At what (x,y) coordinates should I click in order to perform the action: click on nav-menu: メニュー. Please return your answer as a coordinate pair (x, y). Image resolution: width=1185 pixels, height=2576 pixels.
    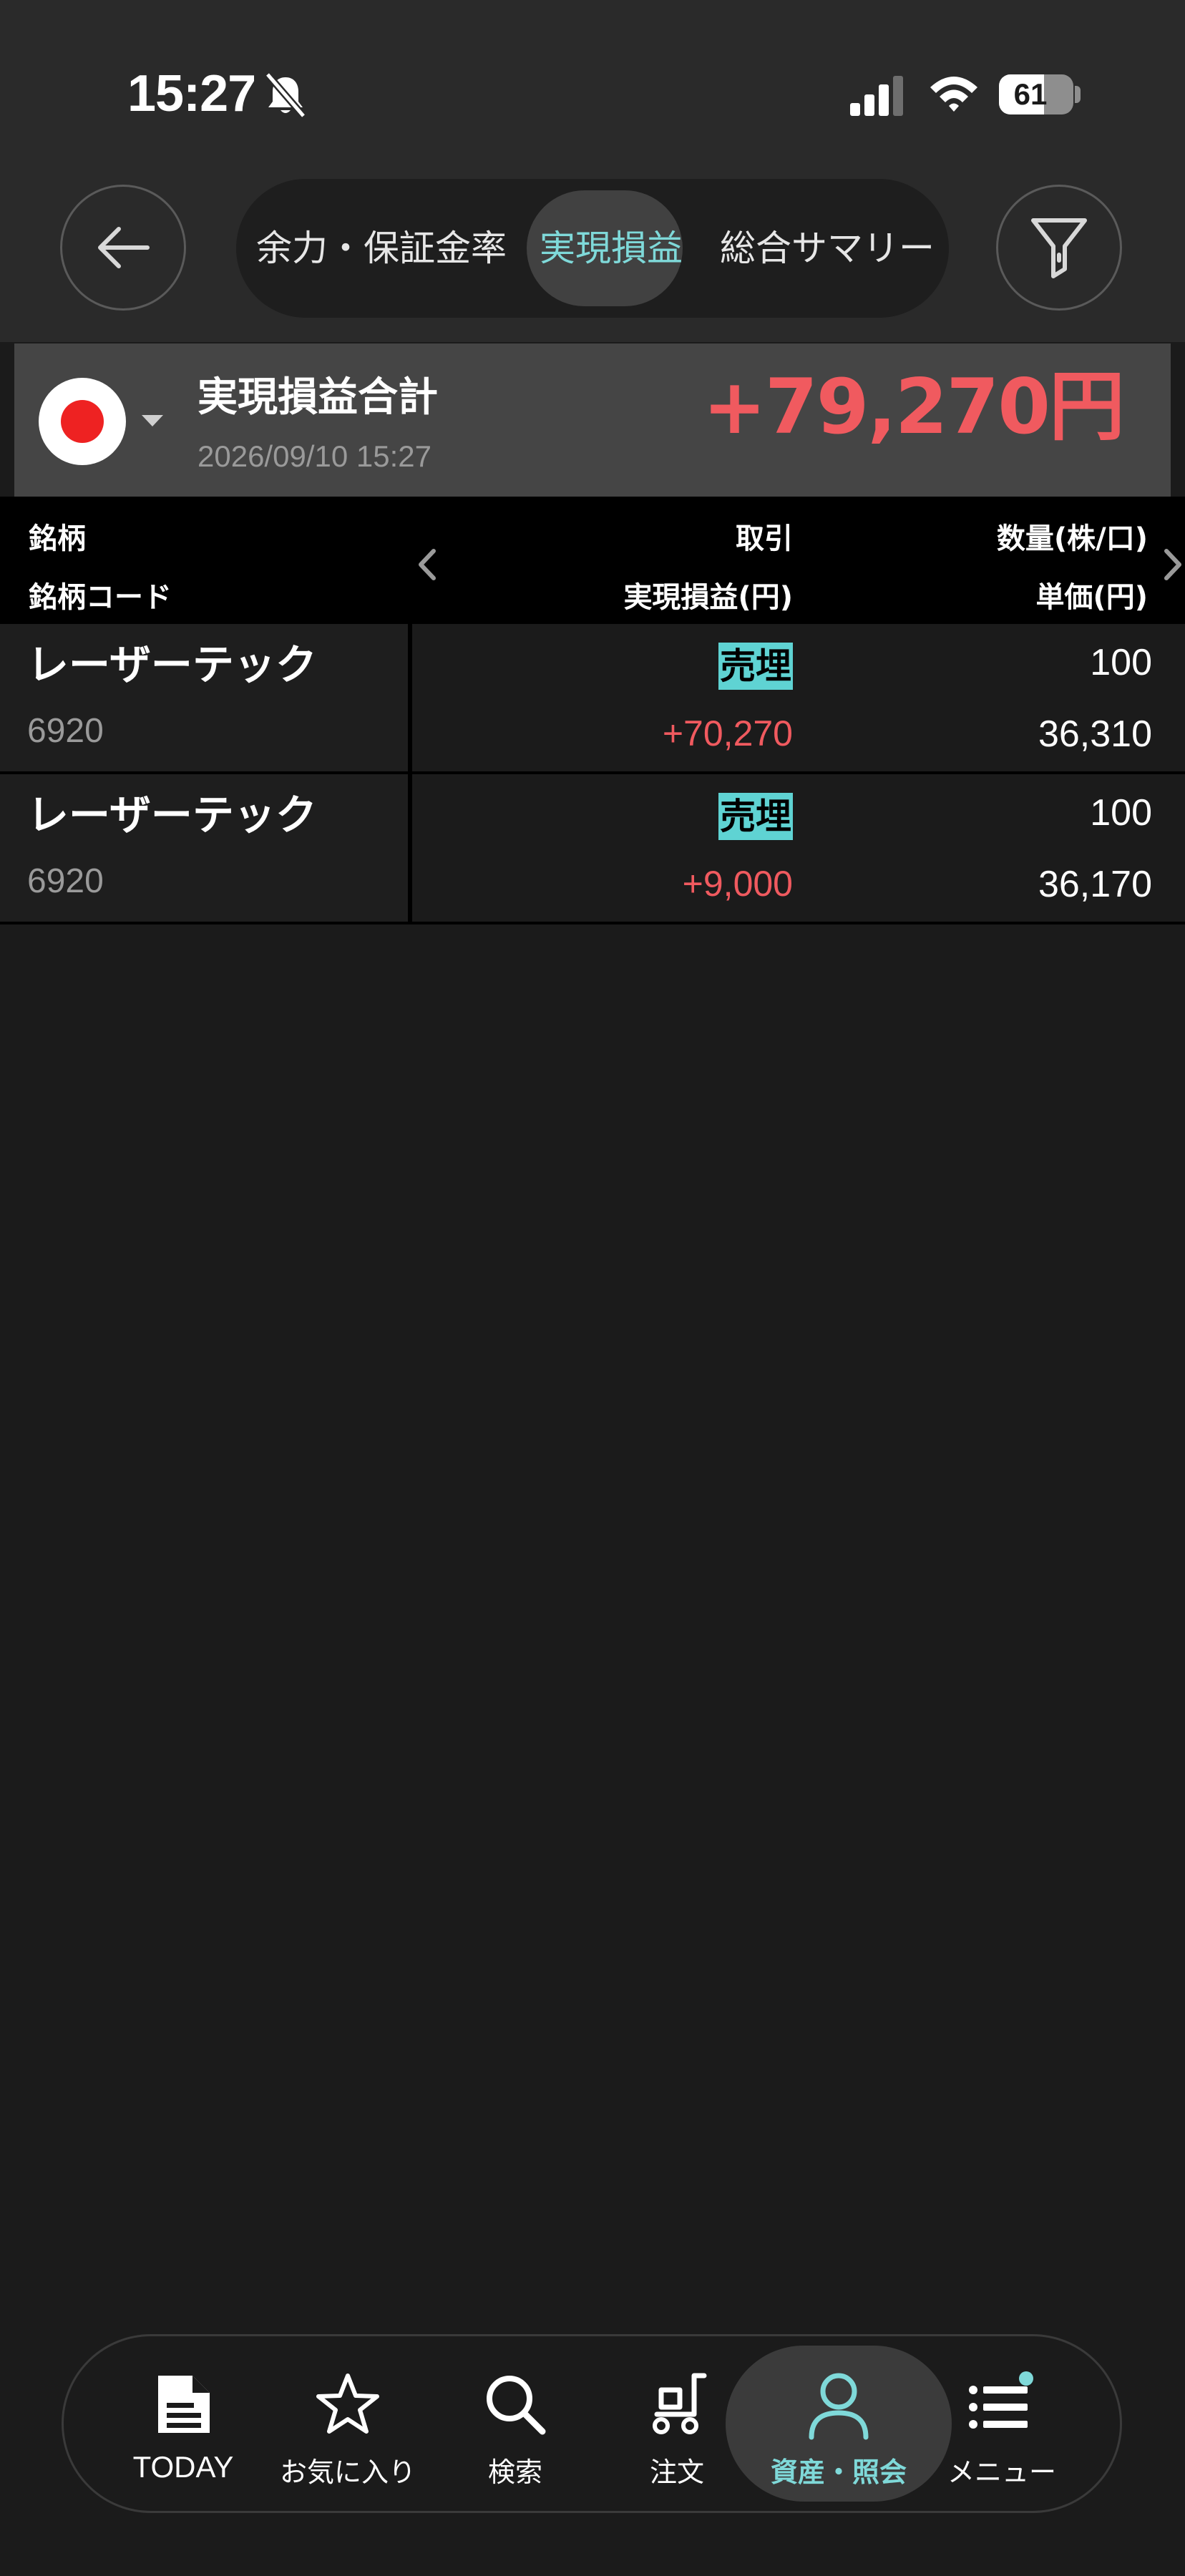
    Looking at the image, I should click on (1002, 2429).